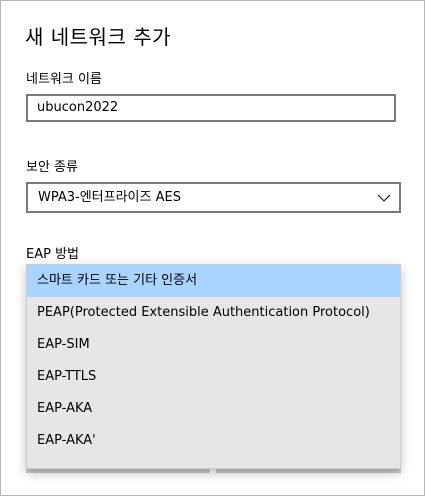  I want to click on eap-option-eap-ttls: EAP-TTLS, so click(213, 377).